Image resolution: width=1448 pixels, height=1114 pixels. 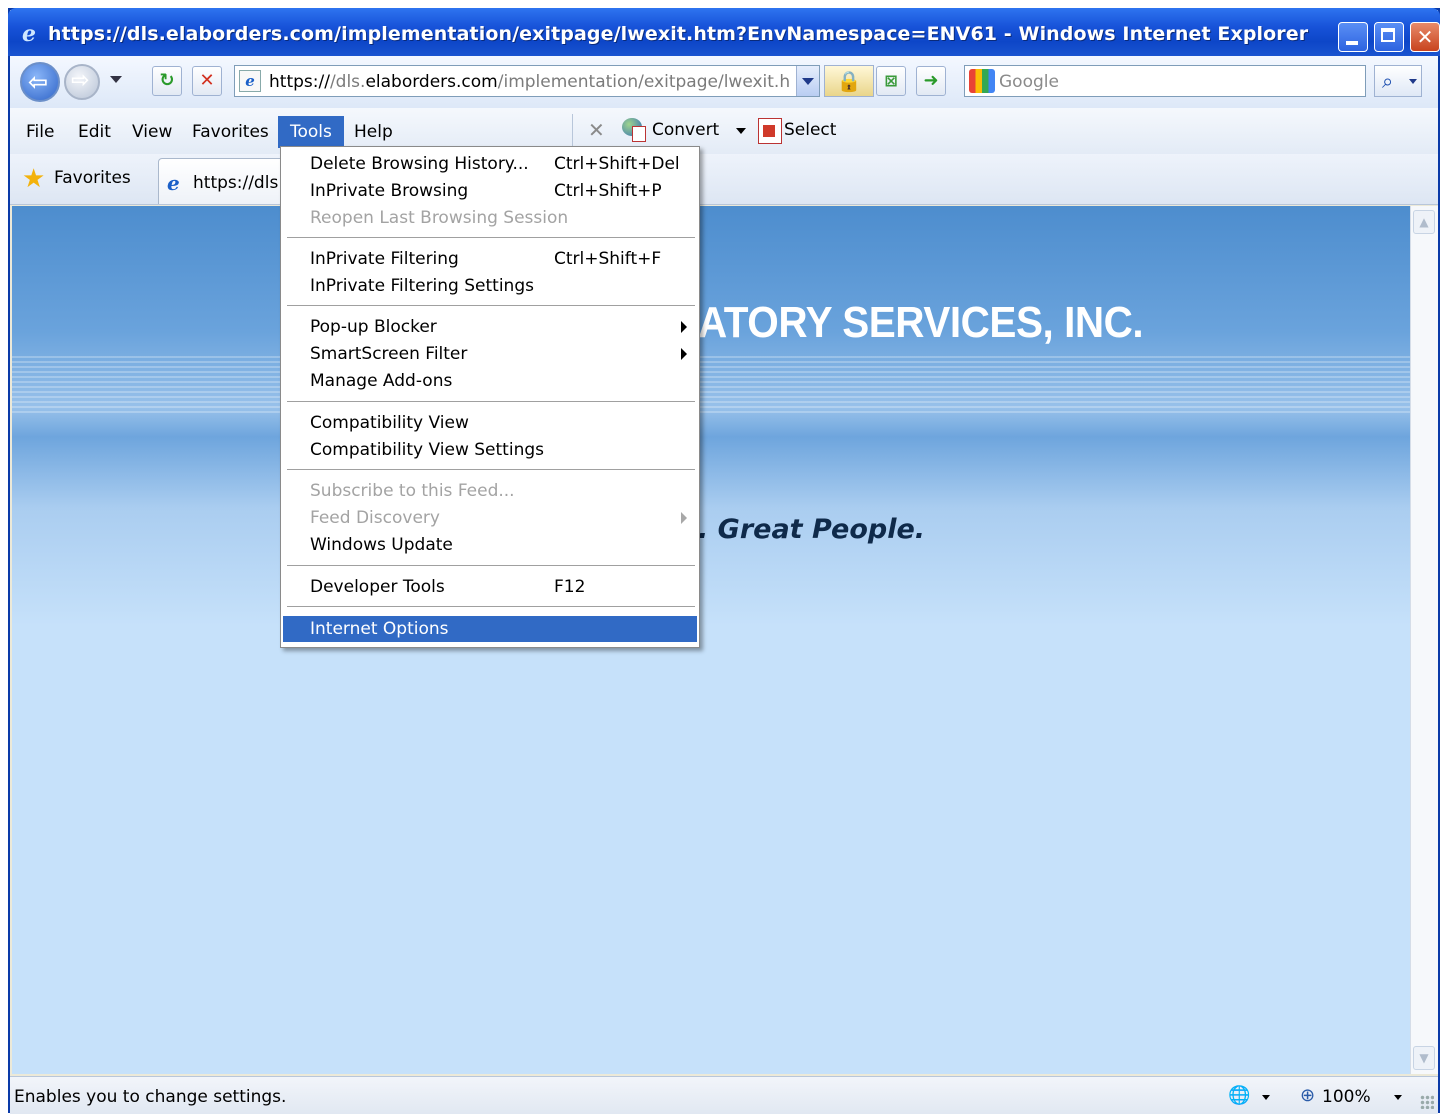 What do you see at coordinates (490, 286) in the screenshot?
I see `menu-item-inprivate-filtering-settings: InPrivate Filtering Settings` at bounding box center [490, 286].